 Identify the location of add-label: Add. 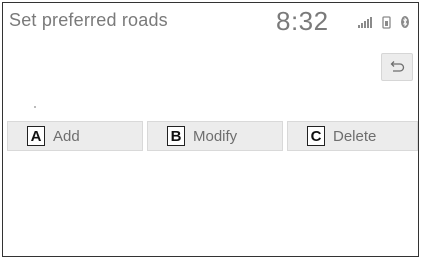
(66, 136).